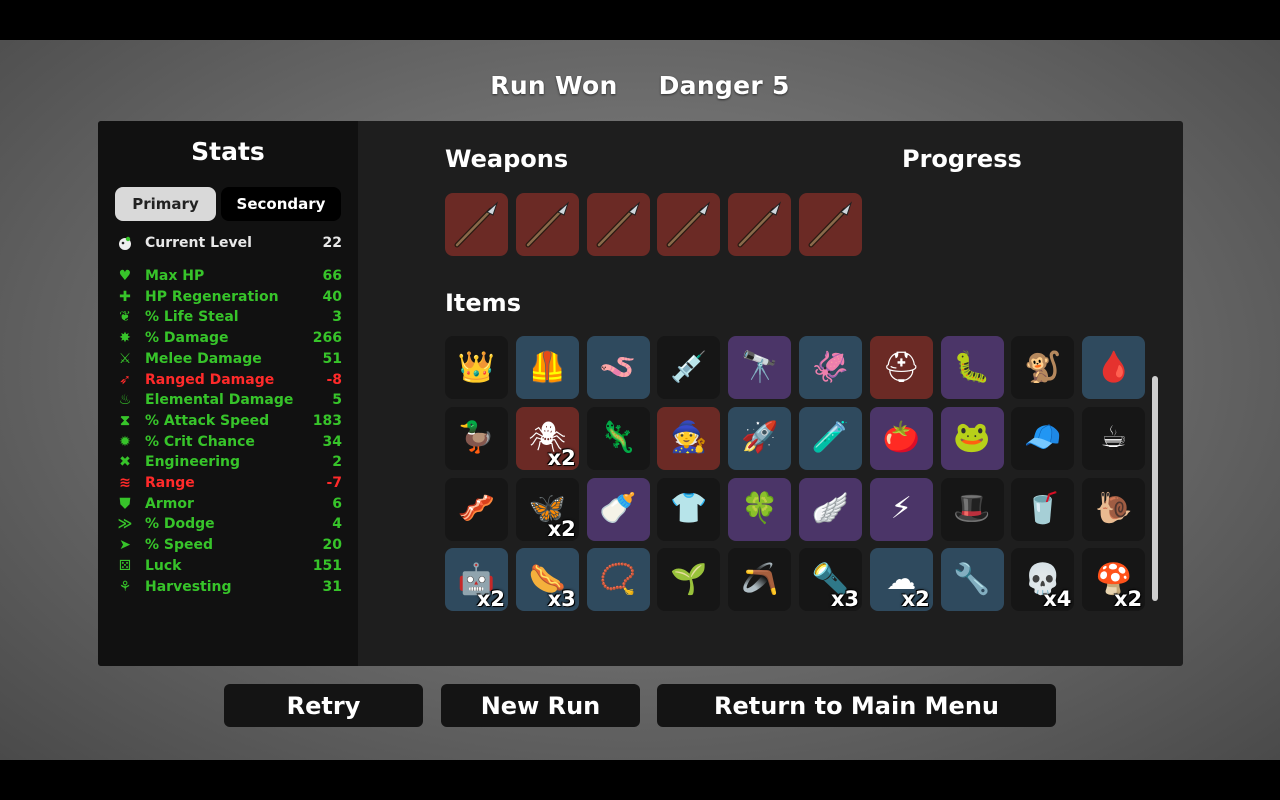 The image size is (1280, 800). I want to click on egg-king-icon: 👑, so click(476, 367).